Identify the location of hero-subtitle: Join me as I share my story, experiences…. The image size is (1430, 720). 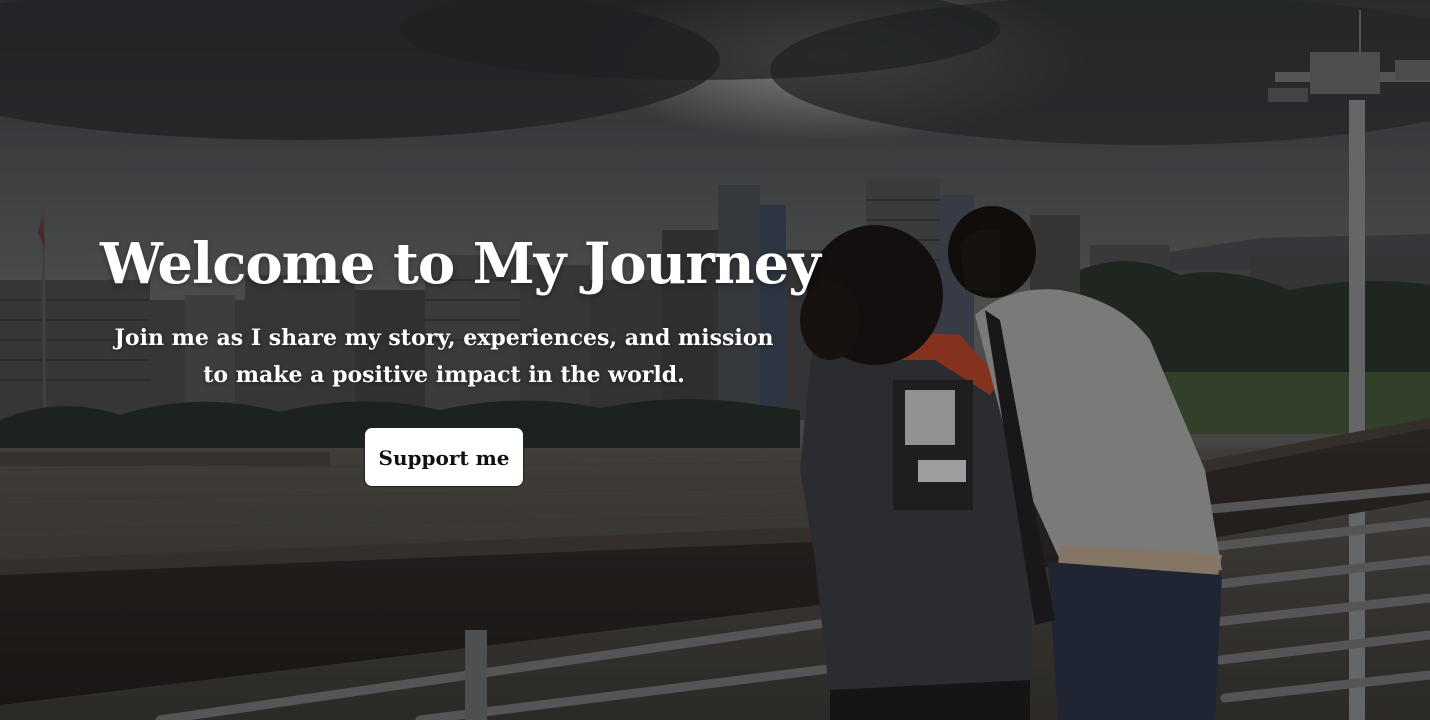
(444, 356).